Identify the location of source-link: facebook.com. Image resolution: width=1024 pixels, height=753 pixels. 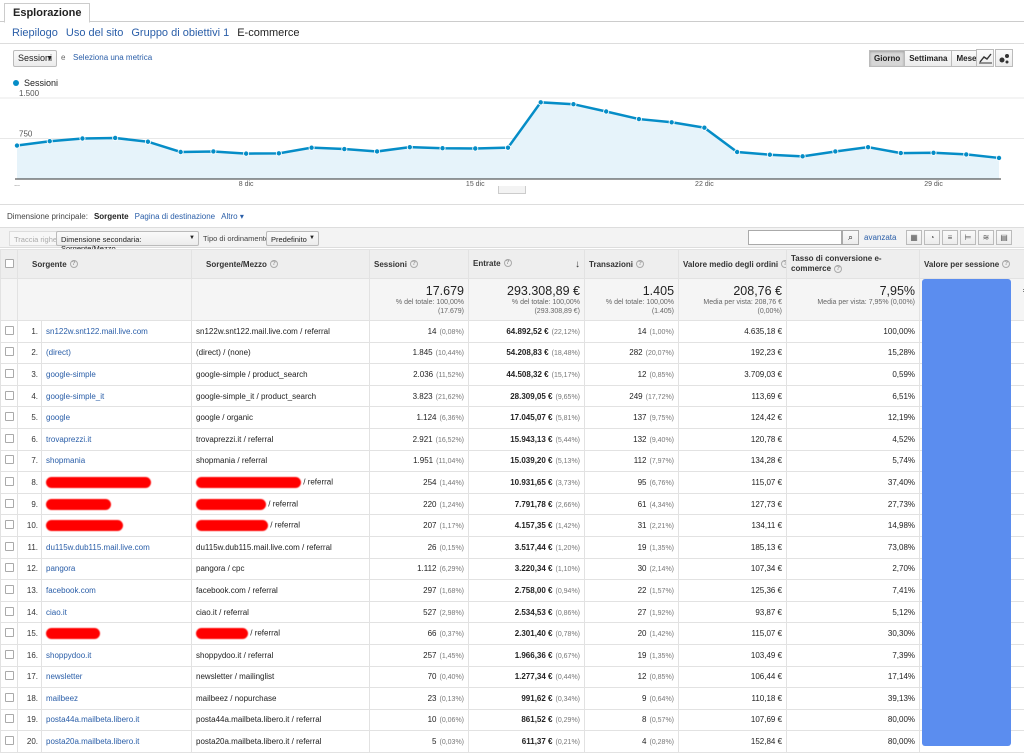
(71, 590).